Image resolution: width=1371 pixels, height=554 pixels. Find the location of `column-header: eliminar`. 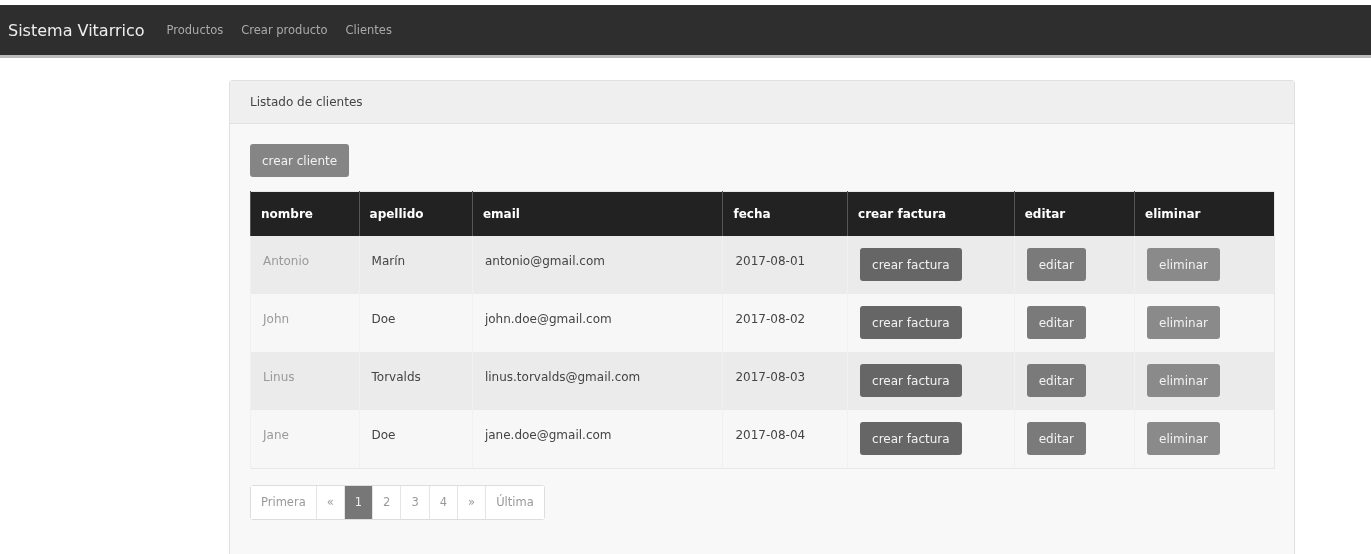

column-header: eliminar is located at coordinates (1204, 213).